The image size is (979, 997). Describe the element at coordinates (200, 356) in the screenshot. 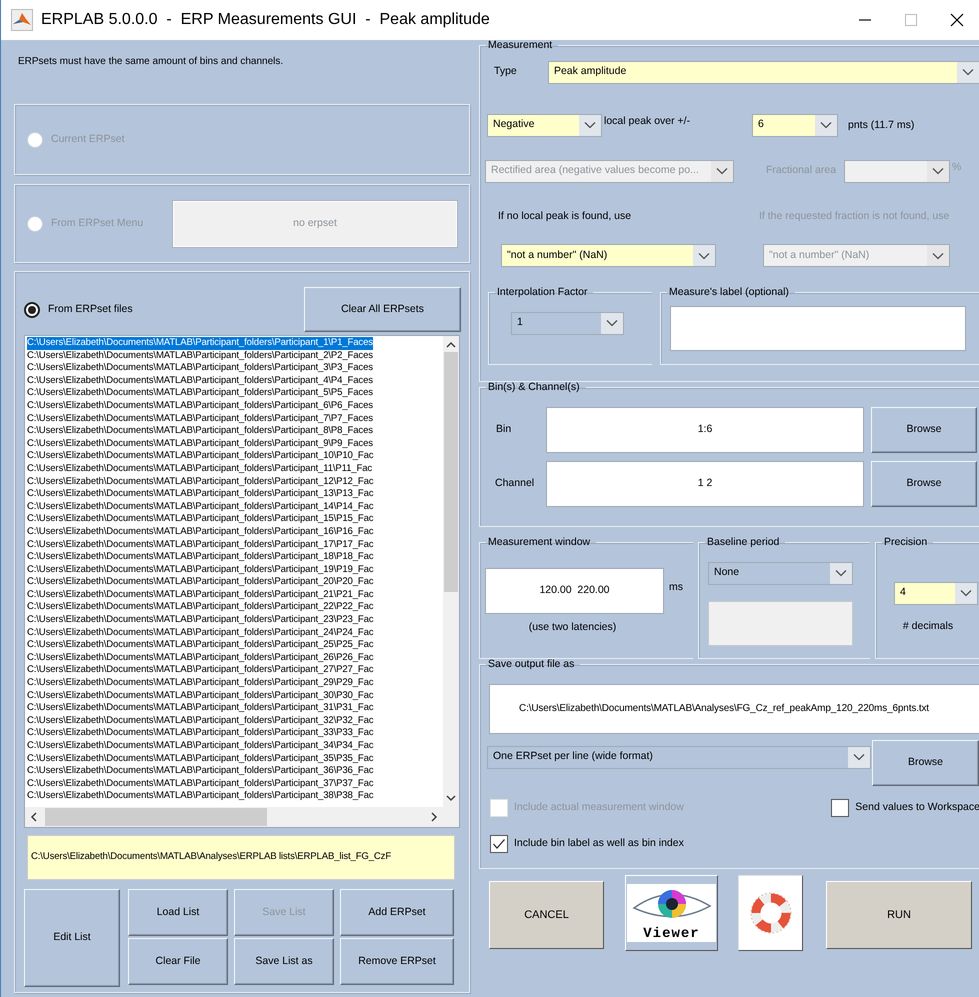

I see `file-list-item: C:\Users\Elizabeth\Documents\MATLAB\Participant_folders\Participant_2\P2_Faces` at that location.